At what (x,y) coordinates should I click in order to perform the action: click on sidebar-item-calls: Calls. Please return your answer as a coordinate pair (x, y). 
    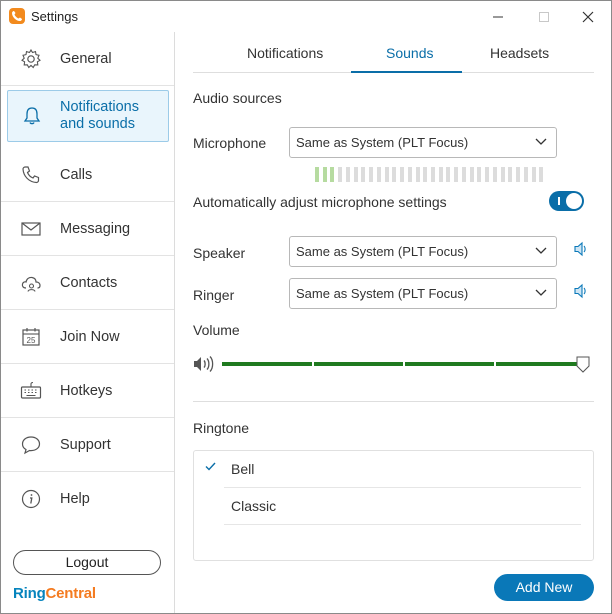
    Looking at the image, I should click on (87, 175).